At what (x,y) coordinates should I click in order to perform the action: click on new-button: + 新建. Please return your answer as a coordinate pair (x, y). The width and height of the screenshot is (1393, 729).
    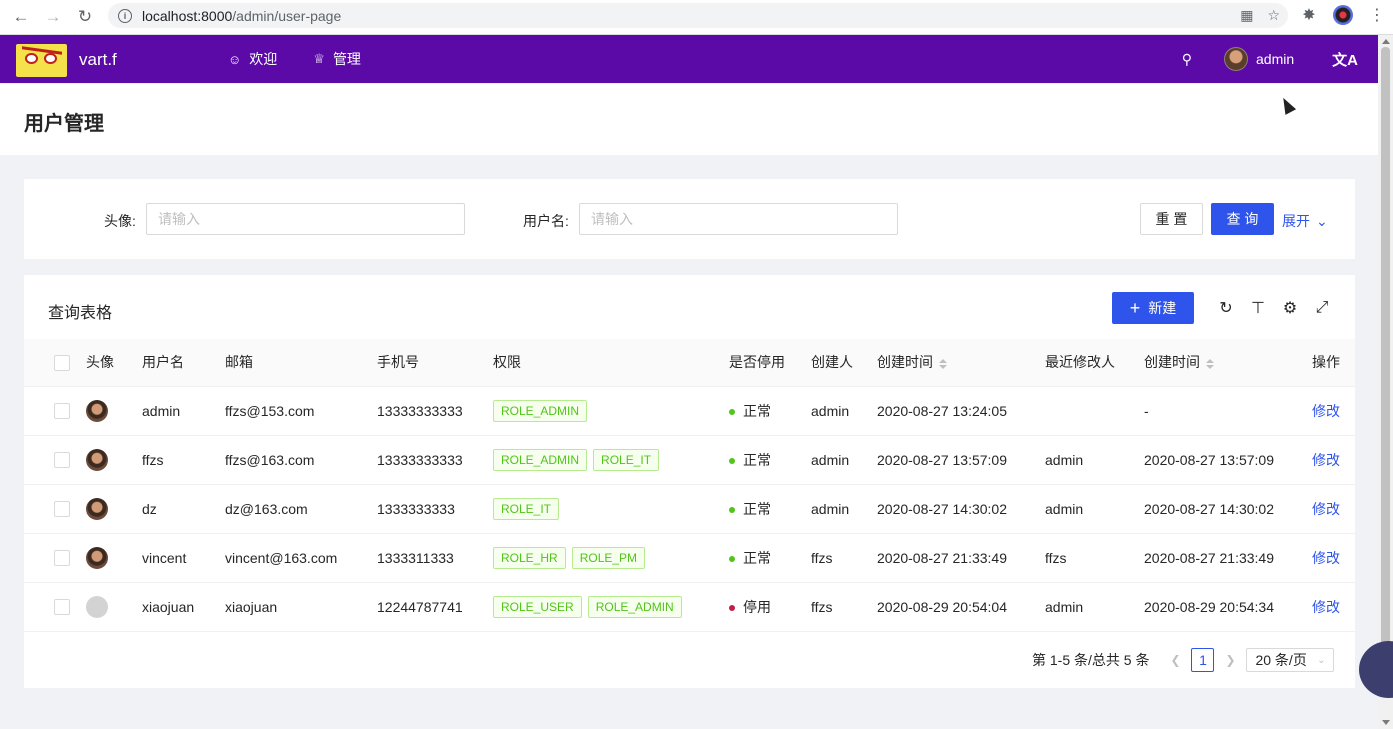
    Looking at the image, I should click on (1153, 308).